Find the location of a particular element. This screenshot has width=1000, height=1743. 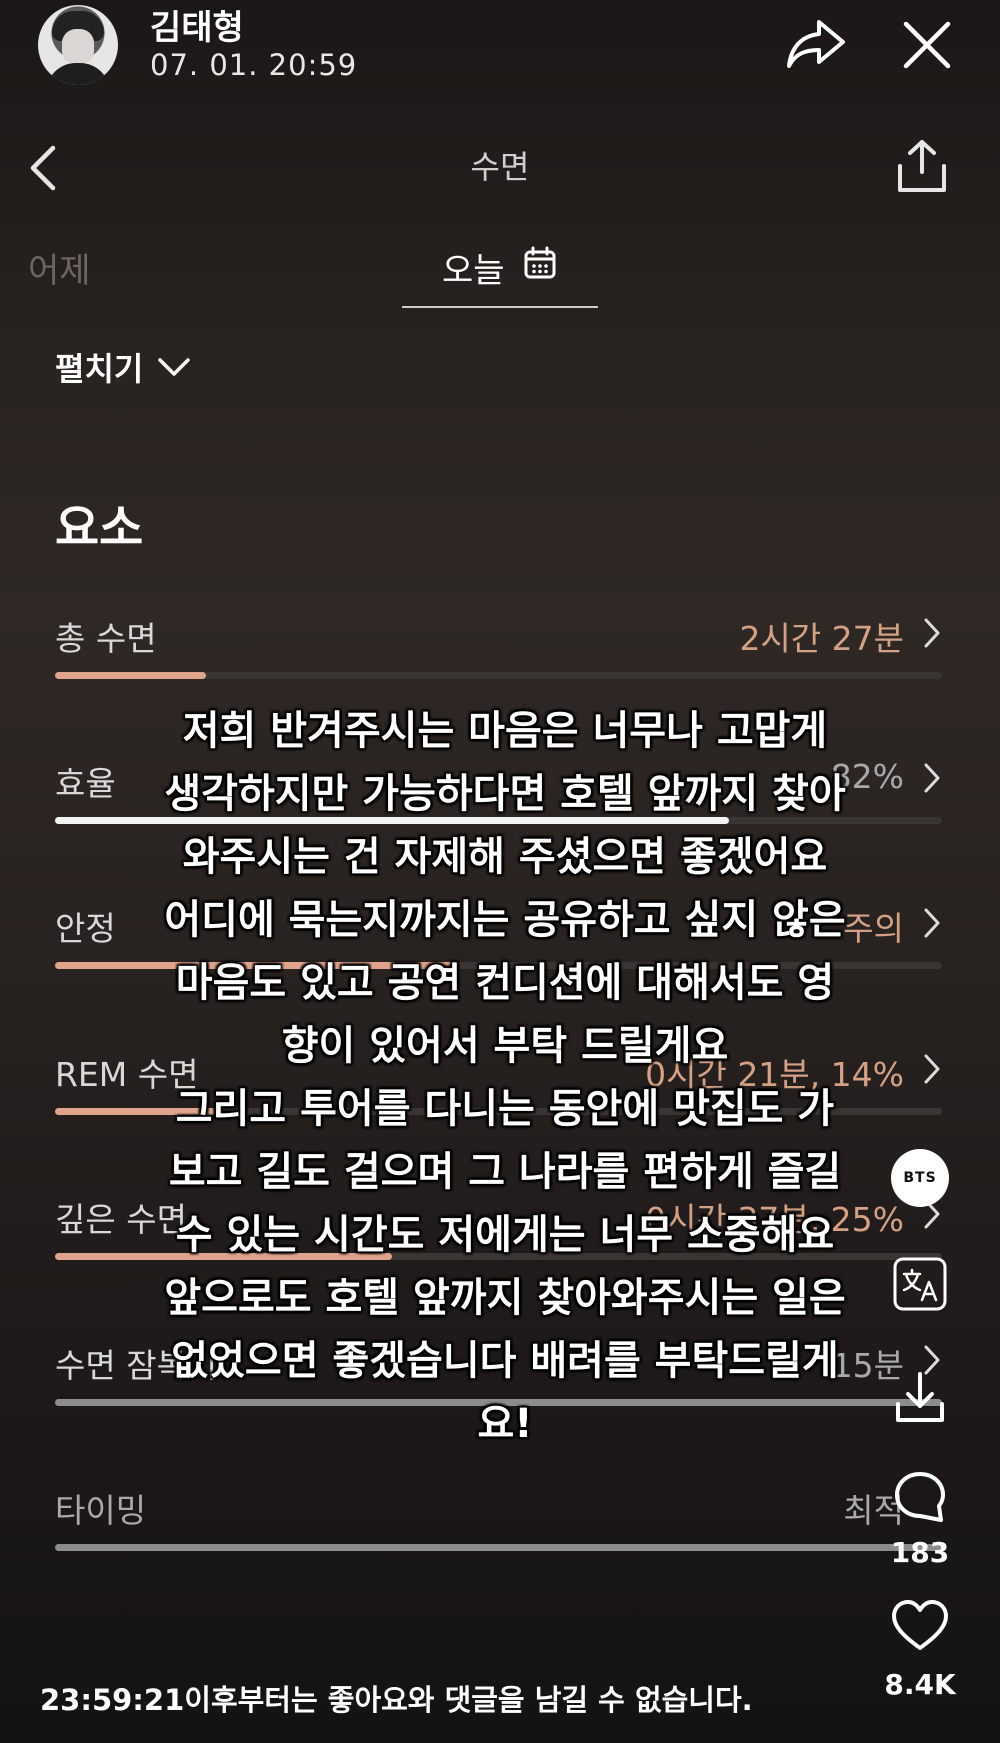

like-button is located at coordinates (920, 1626).